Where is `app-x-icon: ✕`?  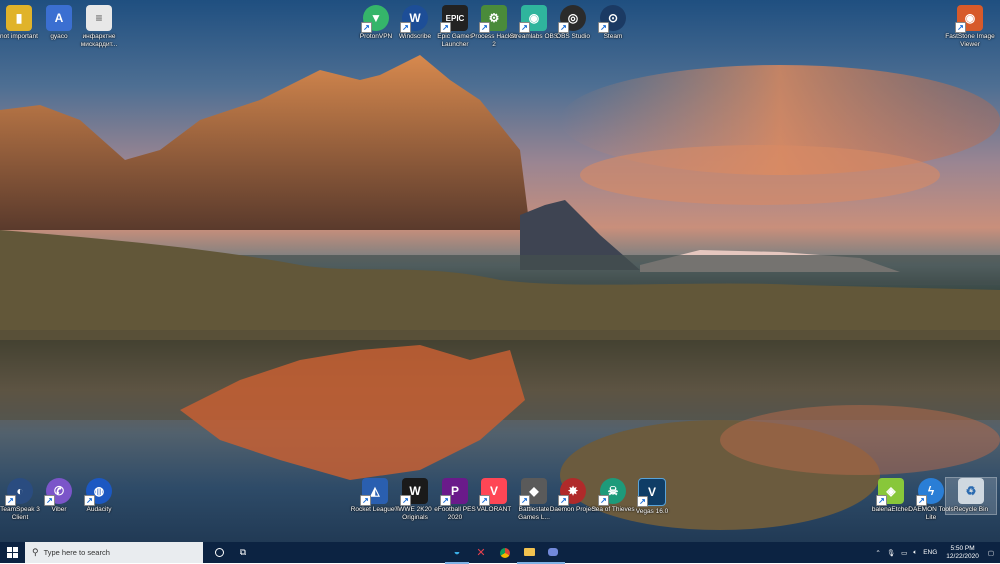
app-x-icon: ✕ is located at coordinates (481, 553).